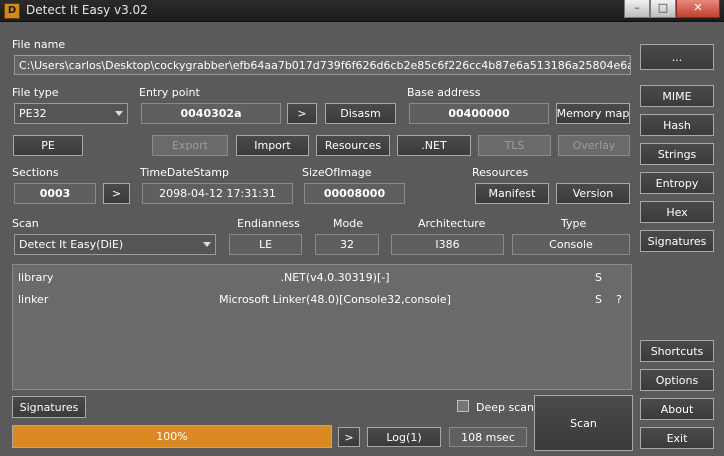 This screenshot has width=724, height=456. I want to click on sizeofimage-value: 00008000, so click(354, 193).